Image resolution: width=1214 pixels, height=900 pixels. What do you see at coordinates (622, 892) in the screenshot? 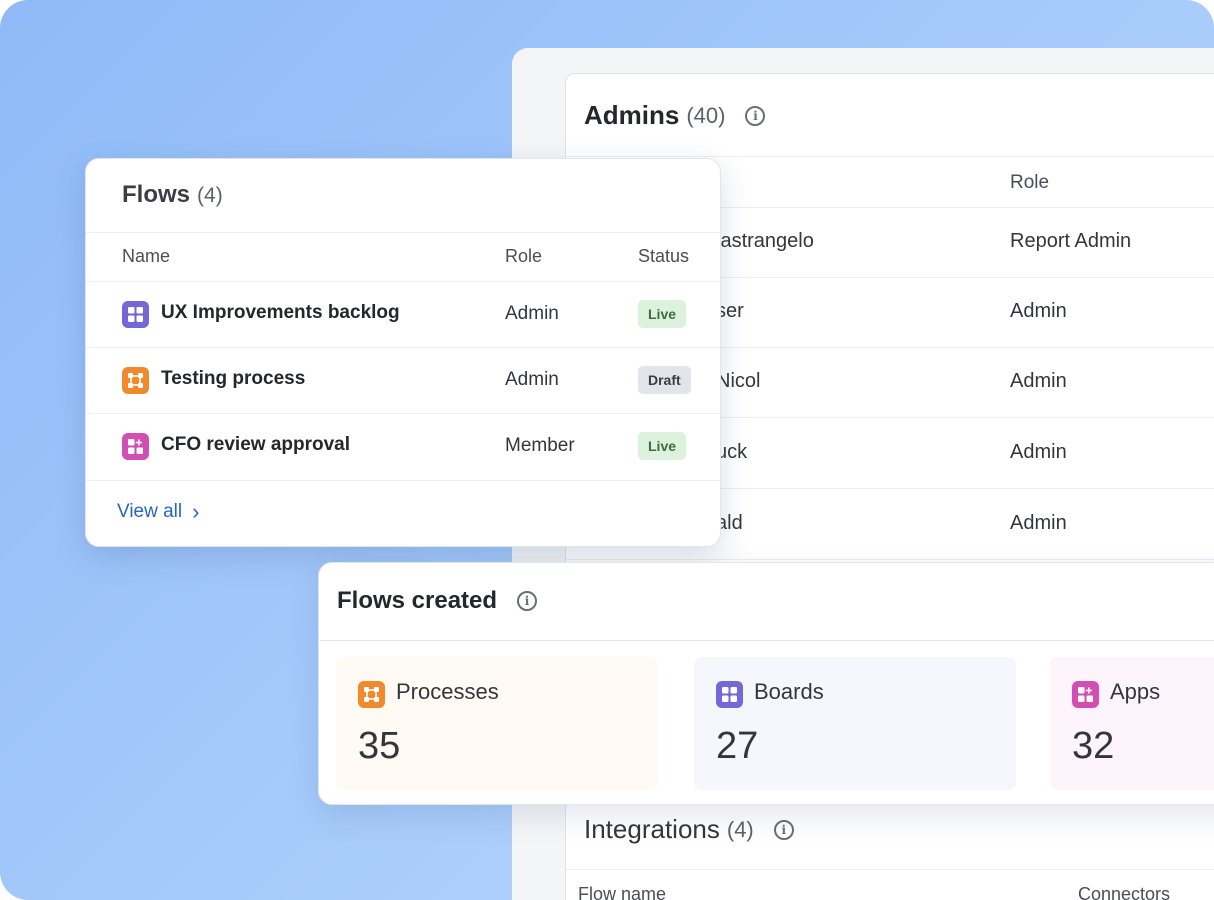
I see `column-header-flow-name: Flow name` at bounding box center [622, 892].